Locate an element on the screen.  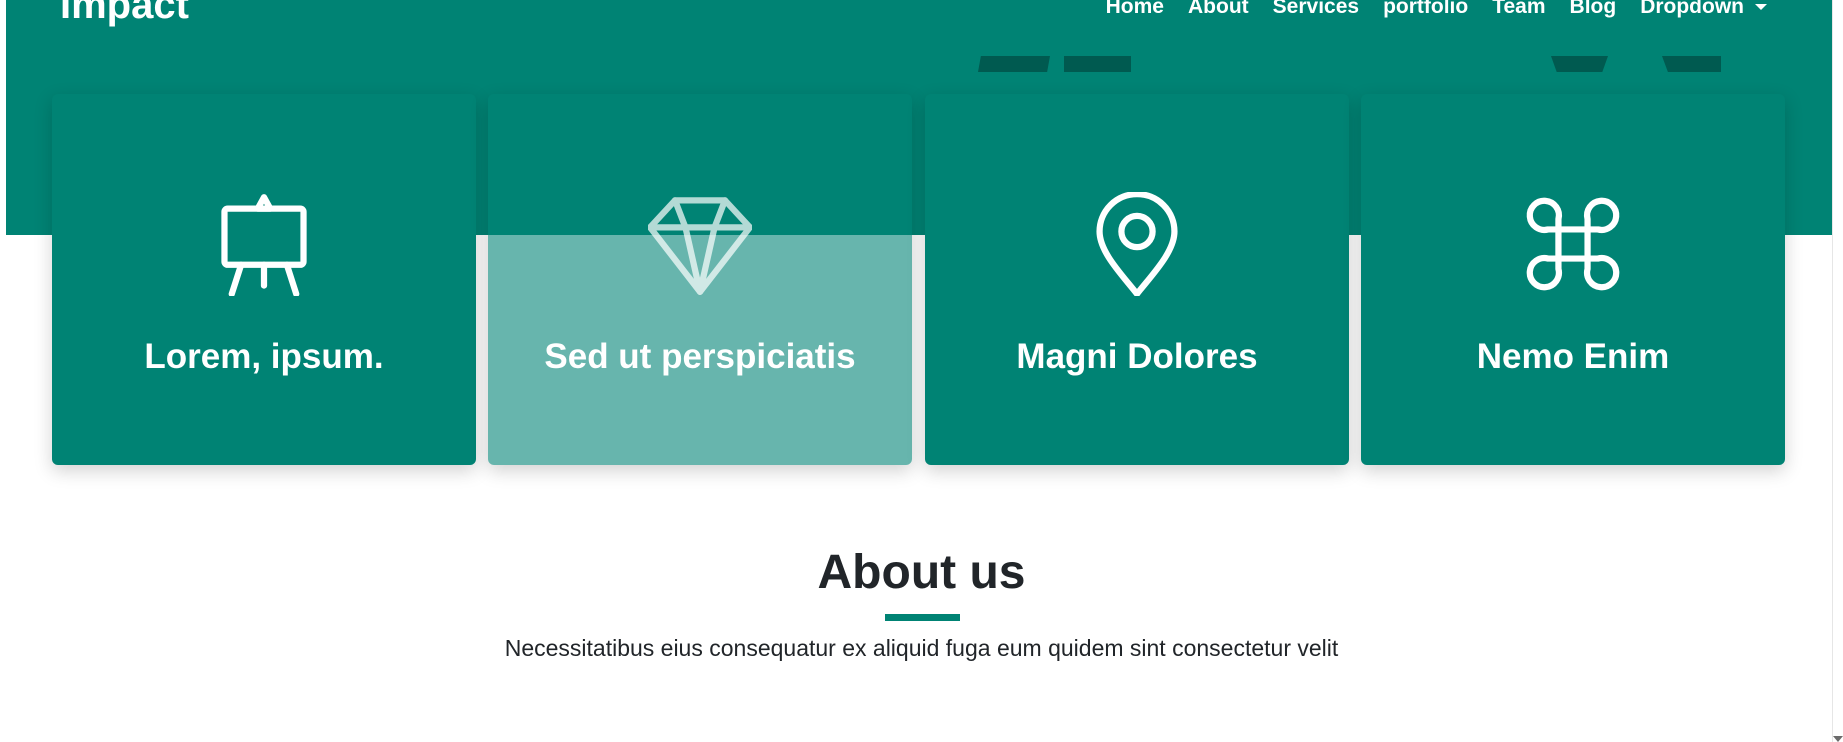
nav-link-services-label: Services is located at coordinates (1316, 9).